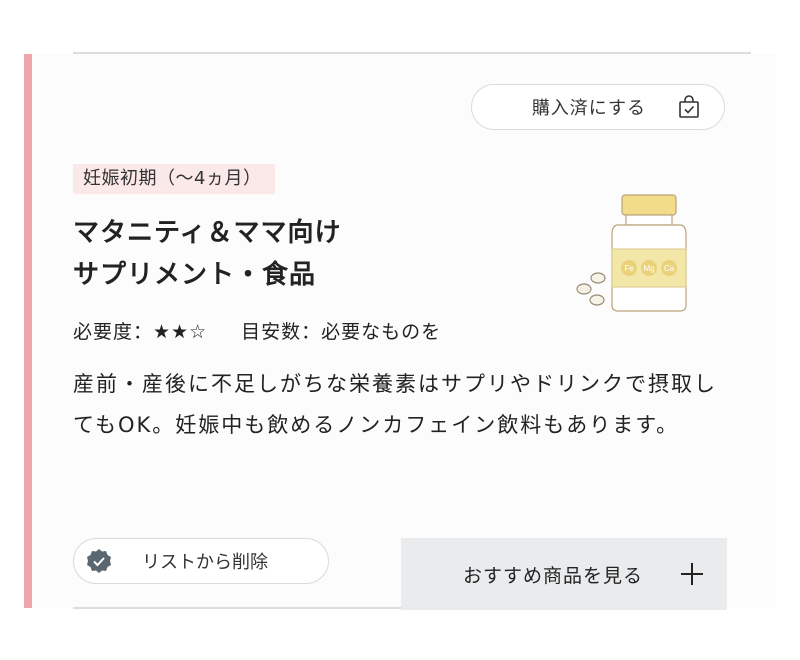 Image resolution: width=800 pixels, height=660 pixels. What do you see at coordinates (174, 179) in the screenshot?
I see `period-tag: 妊娠初期（〜4ヵ月）` at bounding box center [174, 179].